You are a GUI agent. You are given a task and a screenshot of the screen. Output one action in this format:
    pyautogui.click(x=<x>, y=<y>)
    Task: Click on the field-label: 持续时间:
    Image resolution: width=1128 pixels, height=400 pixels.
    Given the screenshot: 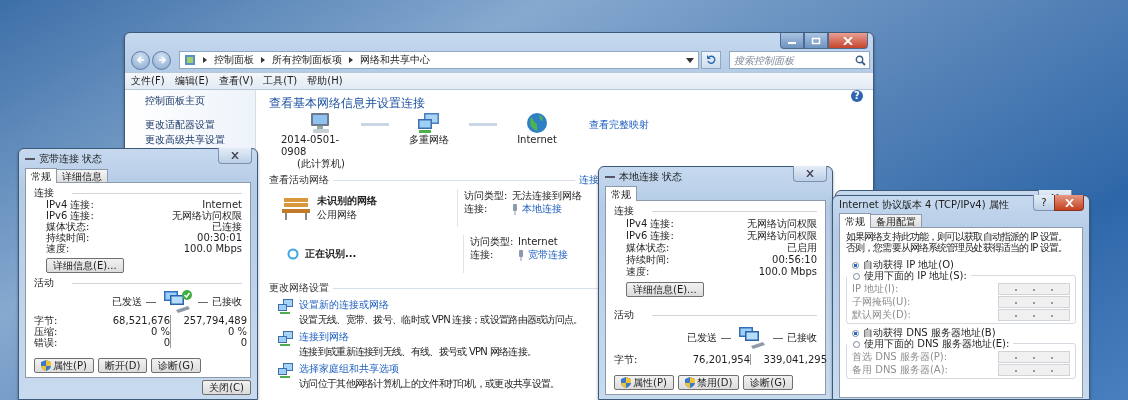 What is the action you would take?
    pyautogui.click(x=68, y=237)
    